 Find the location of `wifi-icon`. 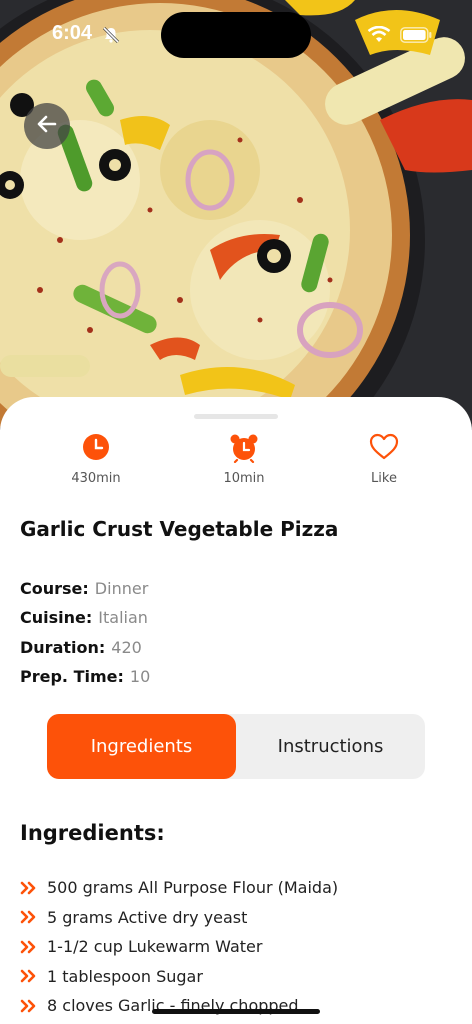

wifi-icon is located at coordinates (379, 36).